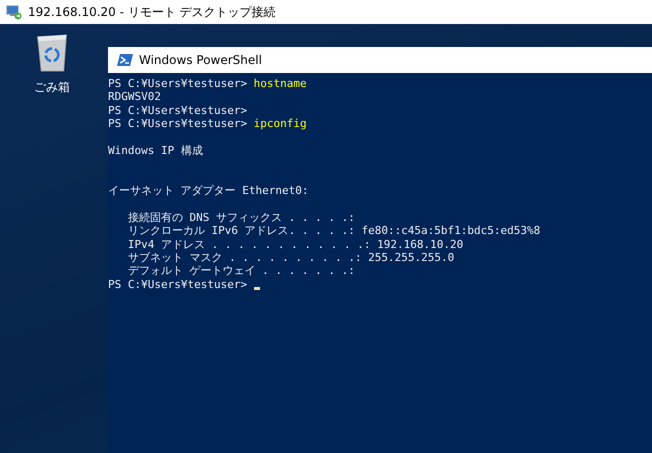 The width and height of the screenshot is (652, 453). I want to click on console-output: Windows IP 構成, so click(155, 151).